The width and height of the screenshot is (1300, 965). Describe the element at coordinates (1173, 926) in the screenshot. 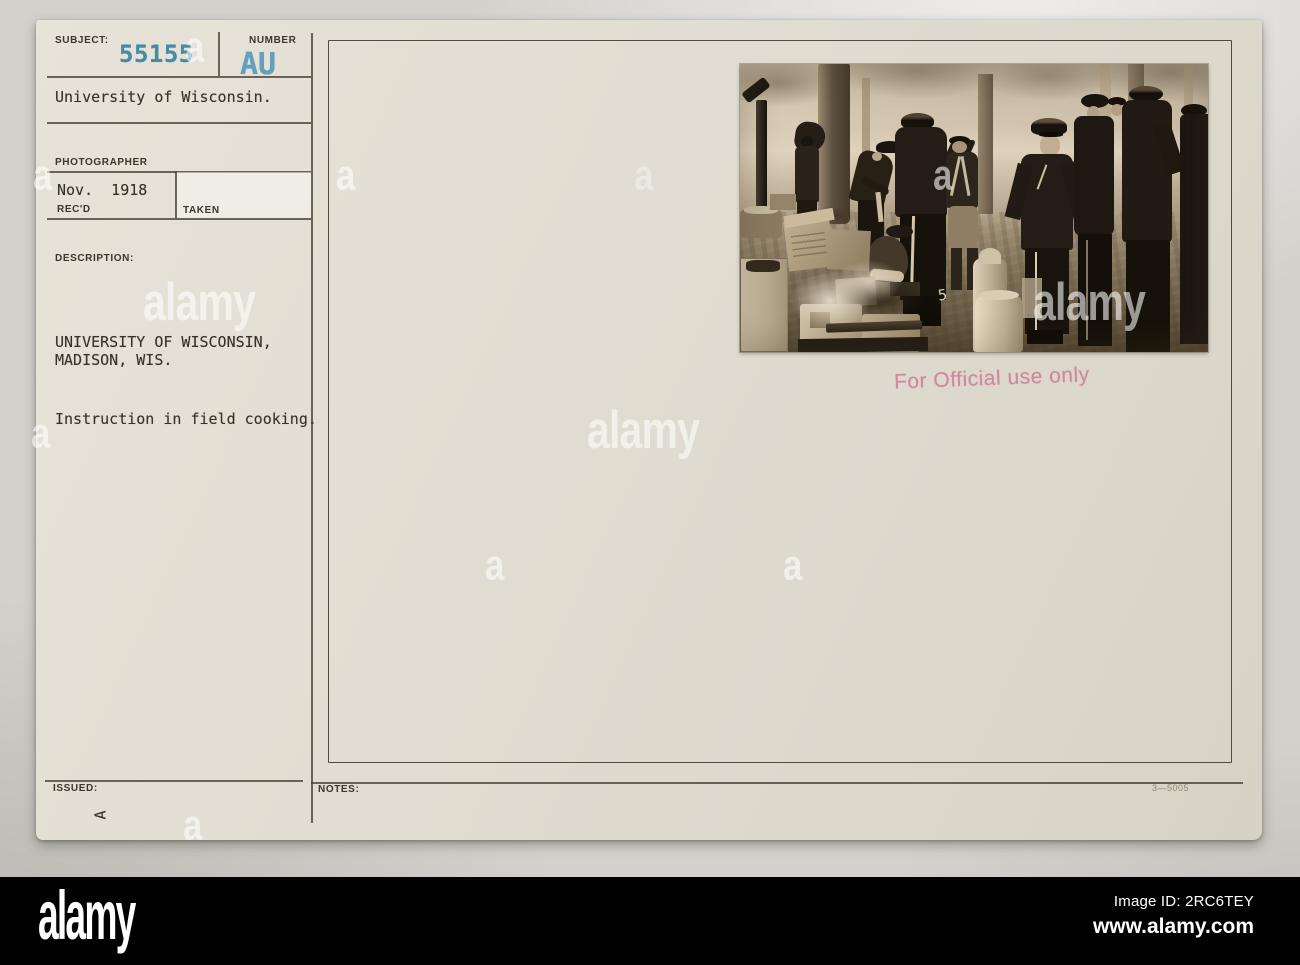

I see `alamy-url: www.alamy.com` at that location.